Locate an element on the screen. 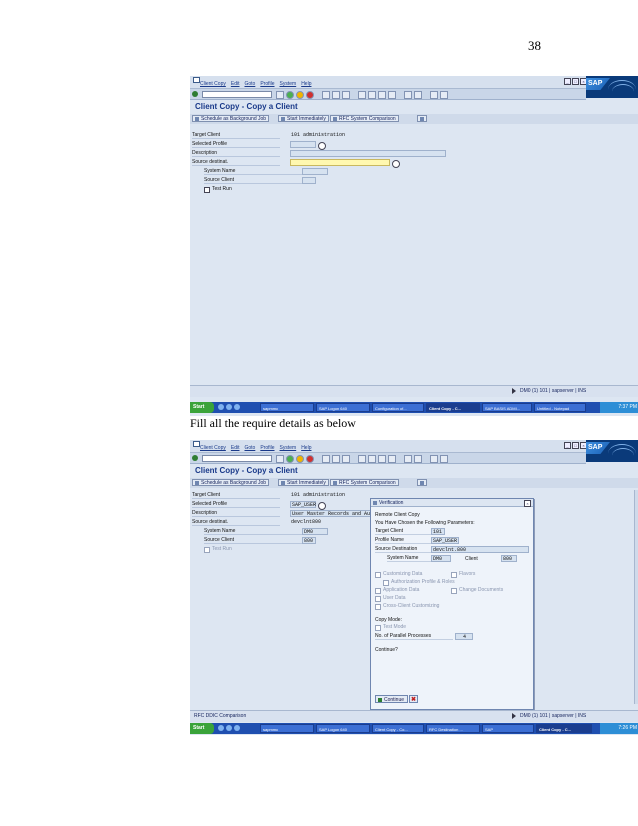 The image size is (638, 826). vertical-scrollbar is located at coordinates (636, 597).